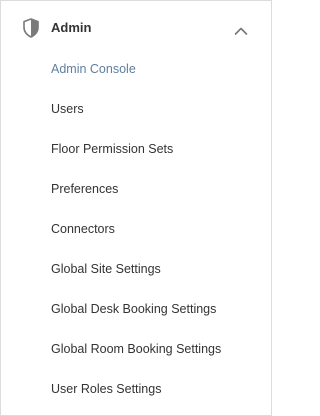 The image size is (320, 416). What do you see at coordinates (136, 229) in the screenshot?
I see `menu-item-connectors: Connectors` at bounding box center [136, 229].